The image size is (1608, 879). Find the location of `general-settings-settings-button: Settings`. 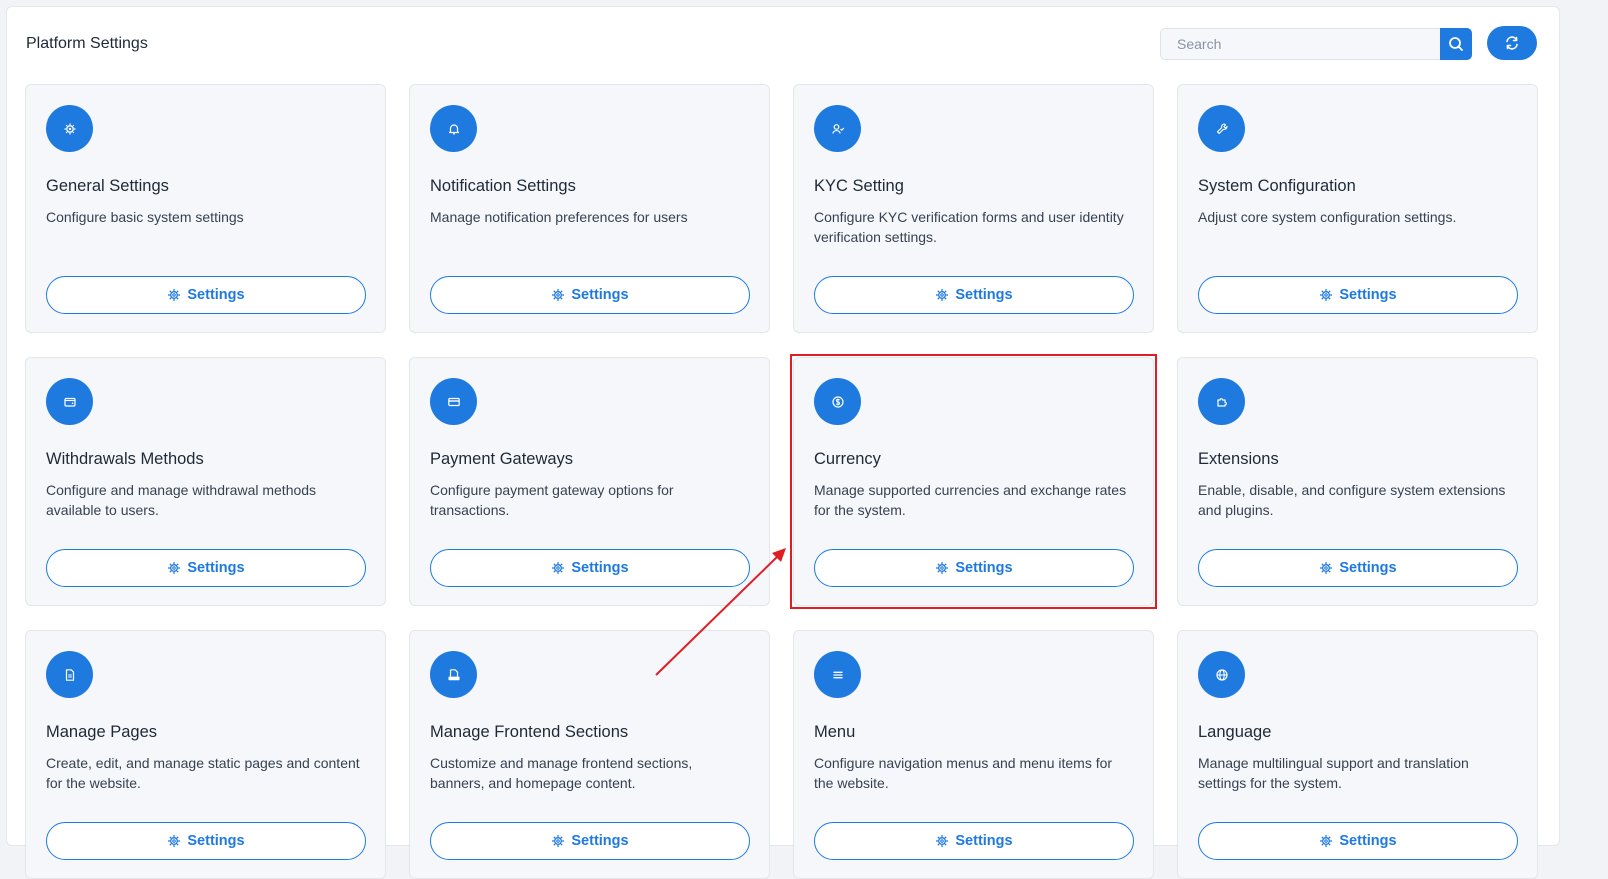

general-settings-settings-button: Settings is located at coordinates (206, 295).